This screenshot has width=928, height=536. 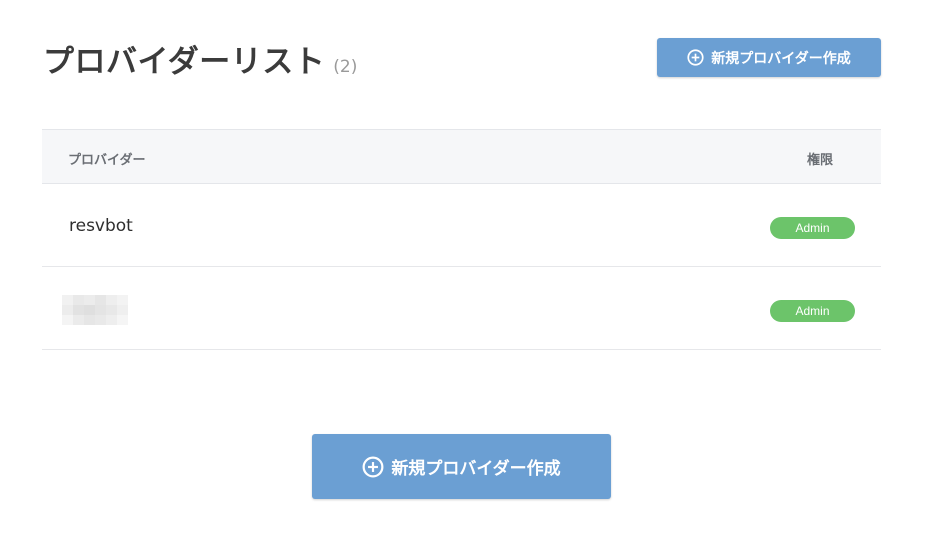 I want to click on page-header: プロバイダーリスト (2), so click(x=200, y=58).